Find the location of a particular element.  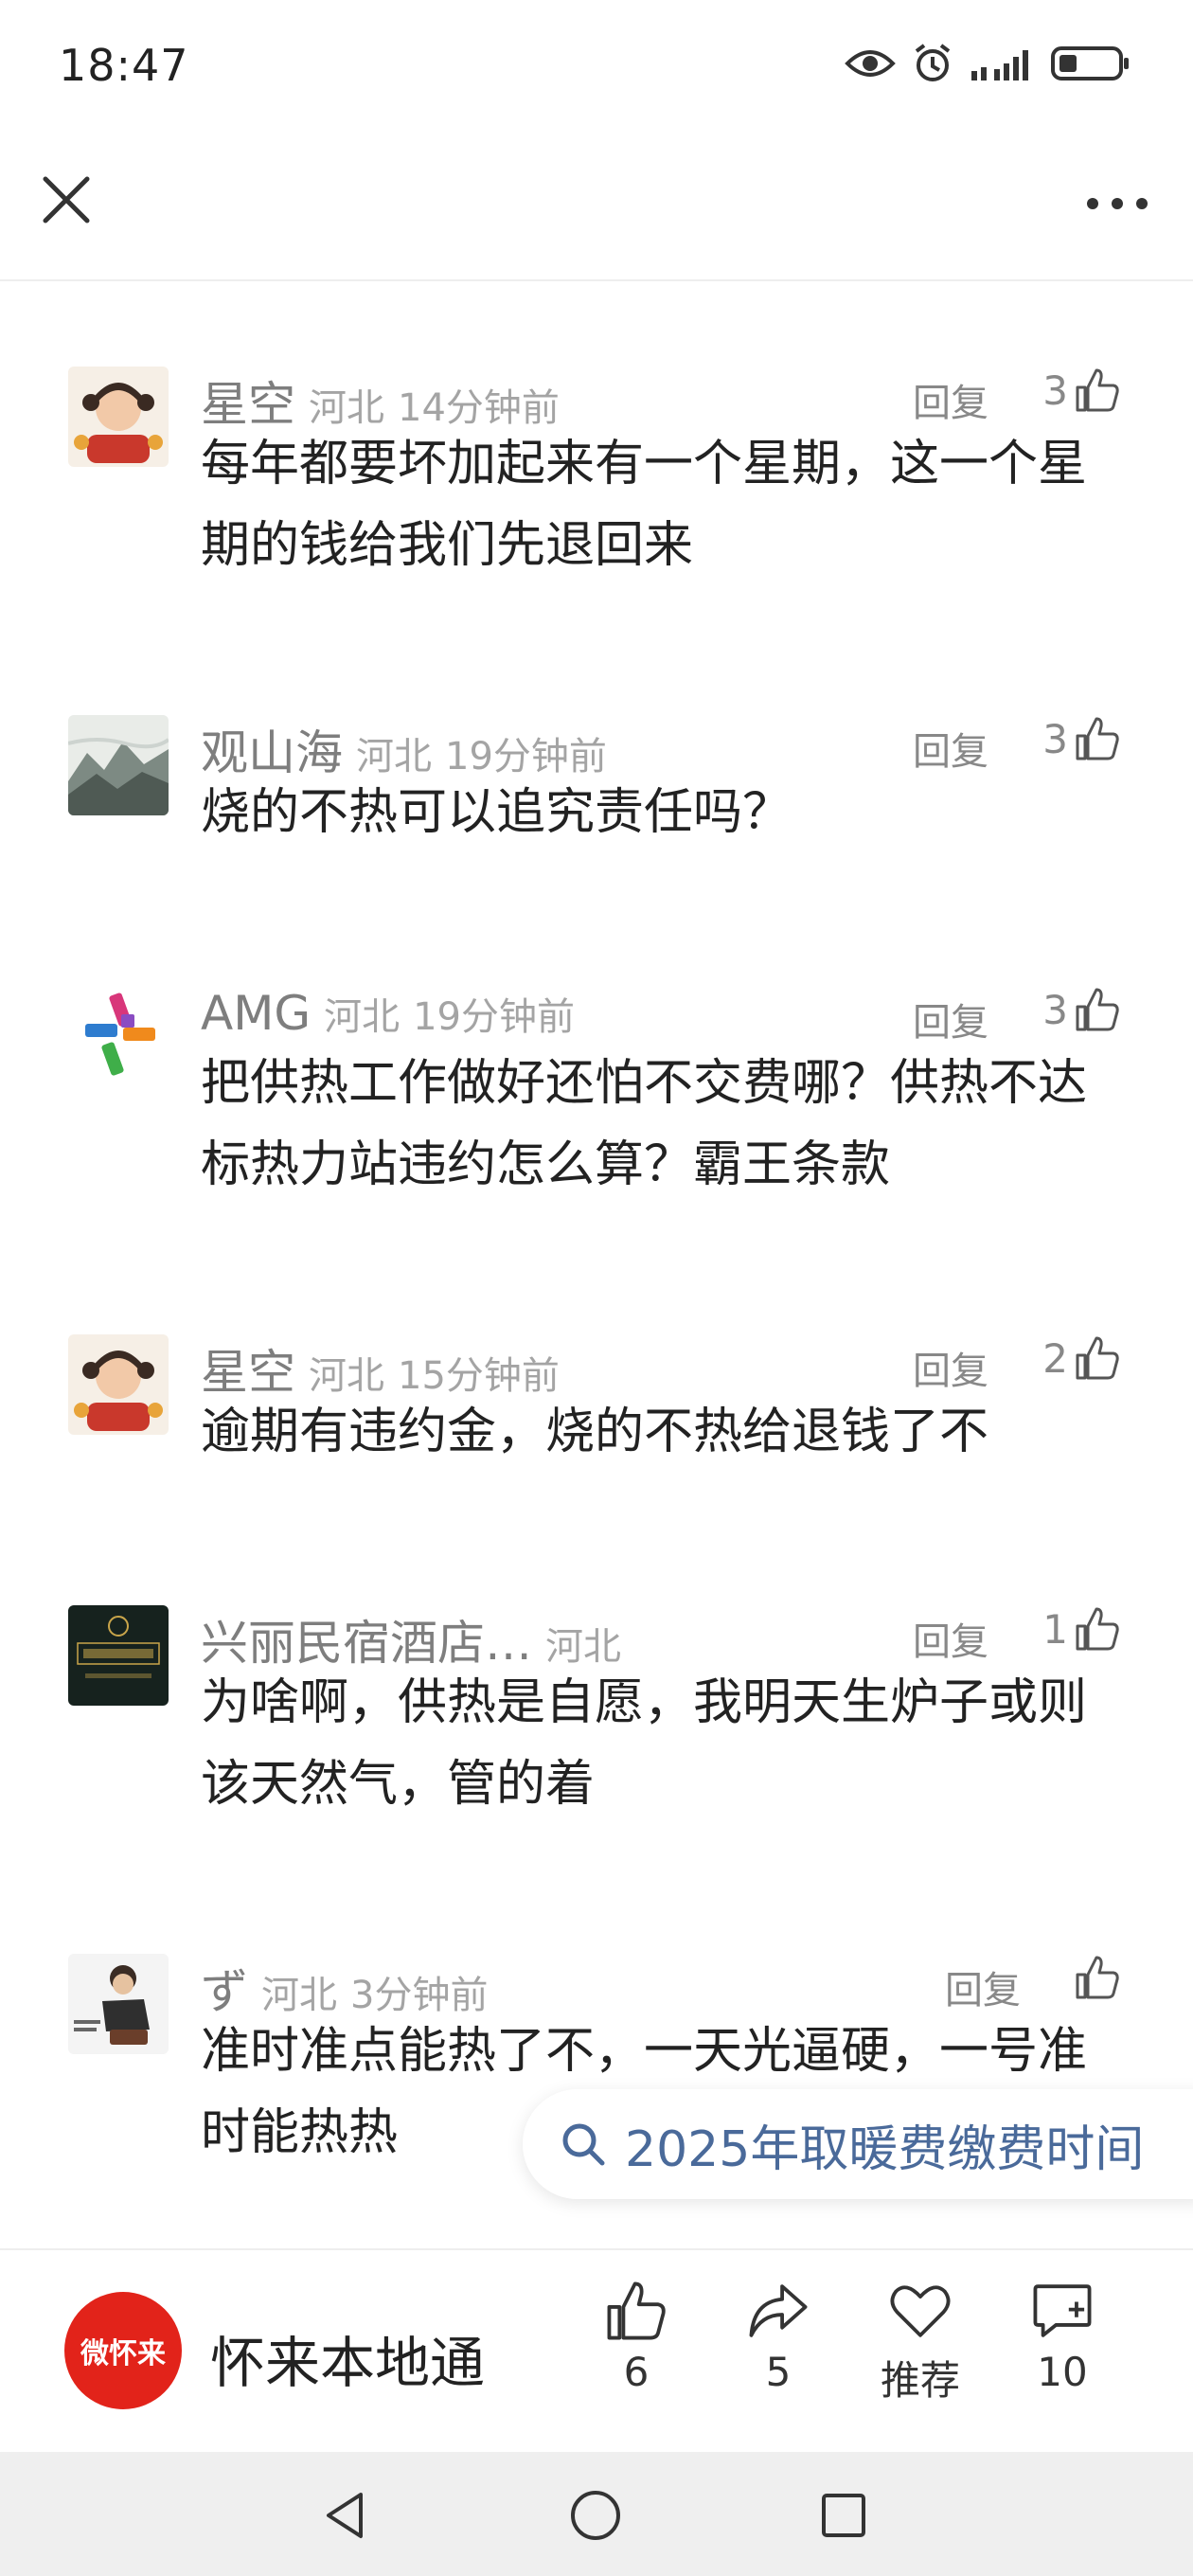

status-icons is located at coordinates (988, 63).